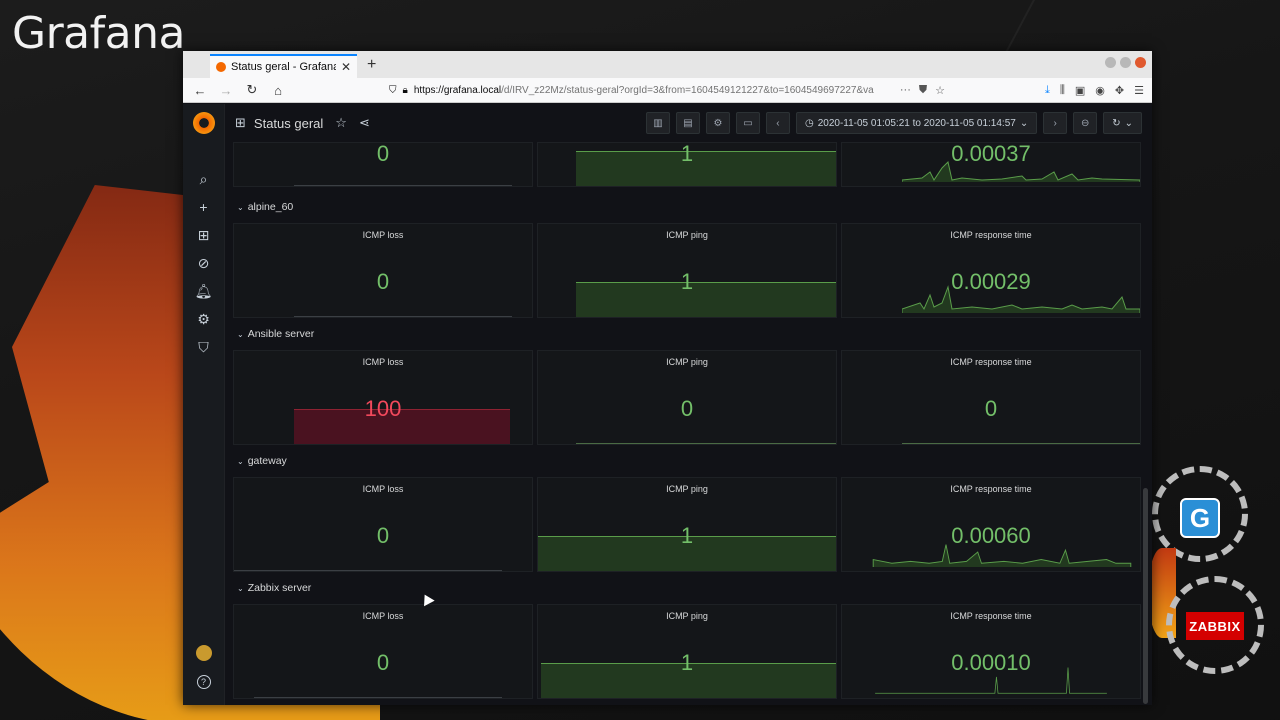  What do you see at coordinates (204, 291) in the screenshot?
I see `alerting-icon: 🔔︎` at bounding box center [204, 291].